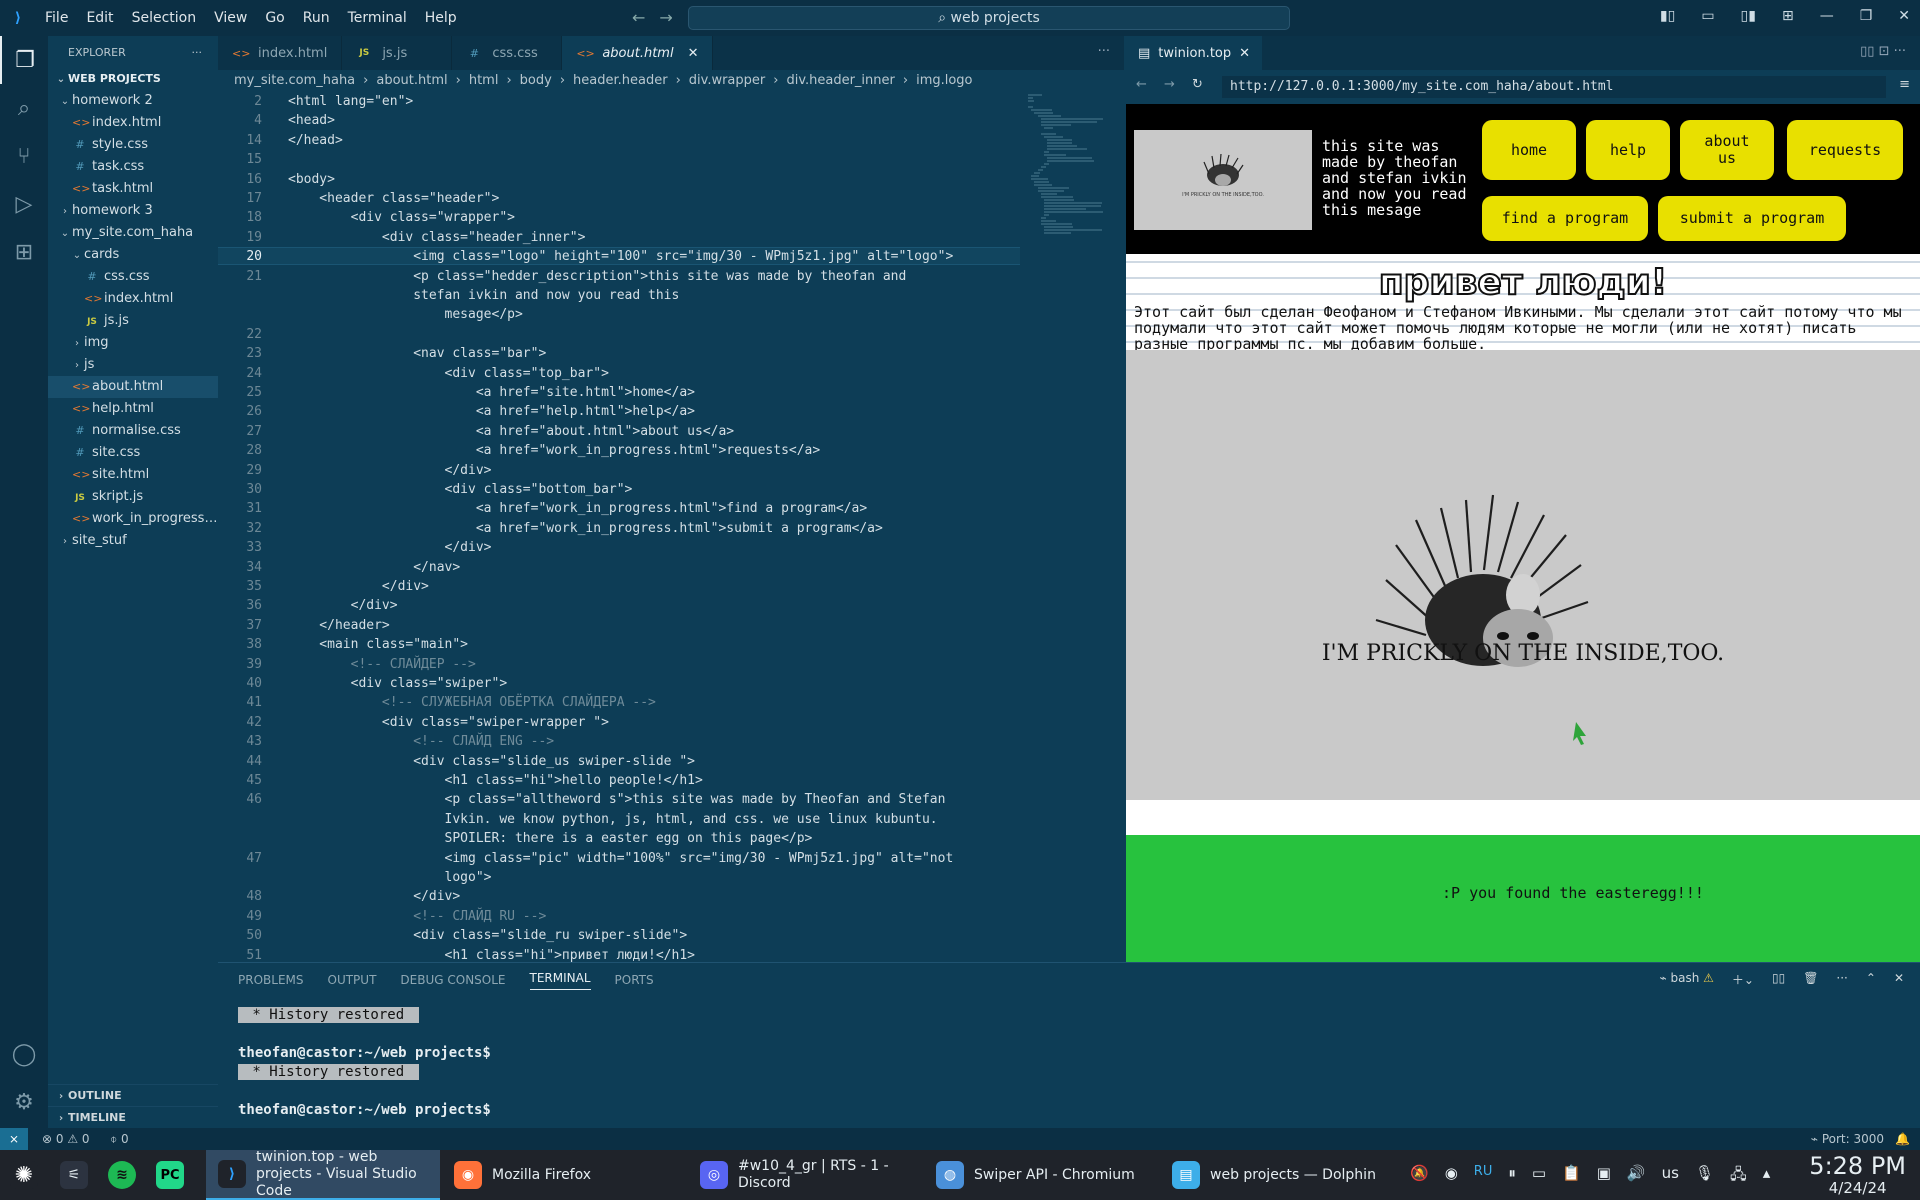 The image size is (1920, 1200). I want to click on tree-item: JS skript.js, so click(133, 497).